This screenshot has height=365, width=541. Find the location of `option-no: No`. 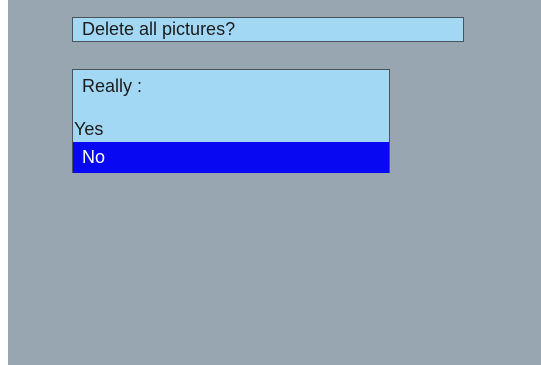

option-no: No is located at coordinates (231, 157).